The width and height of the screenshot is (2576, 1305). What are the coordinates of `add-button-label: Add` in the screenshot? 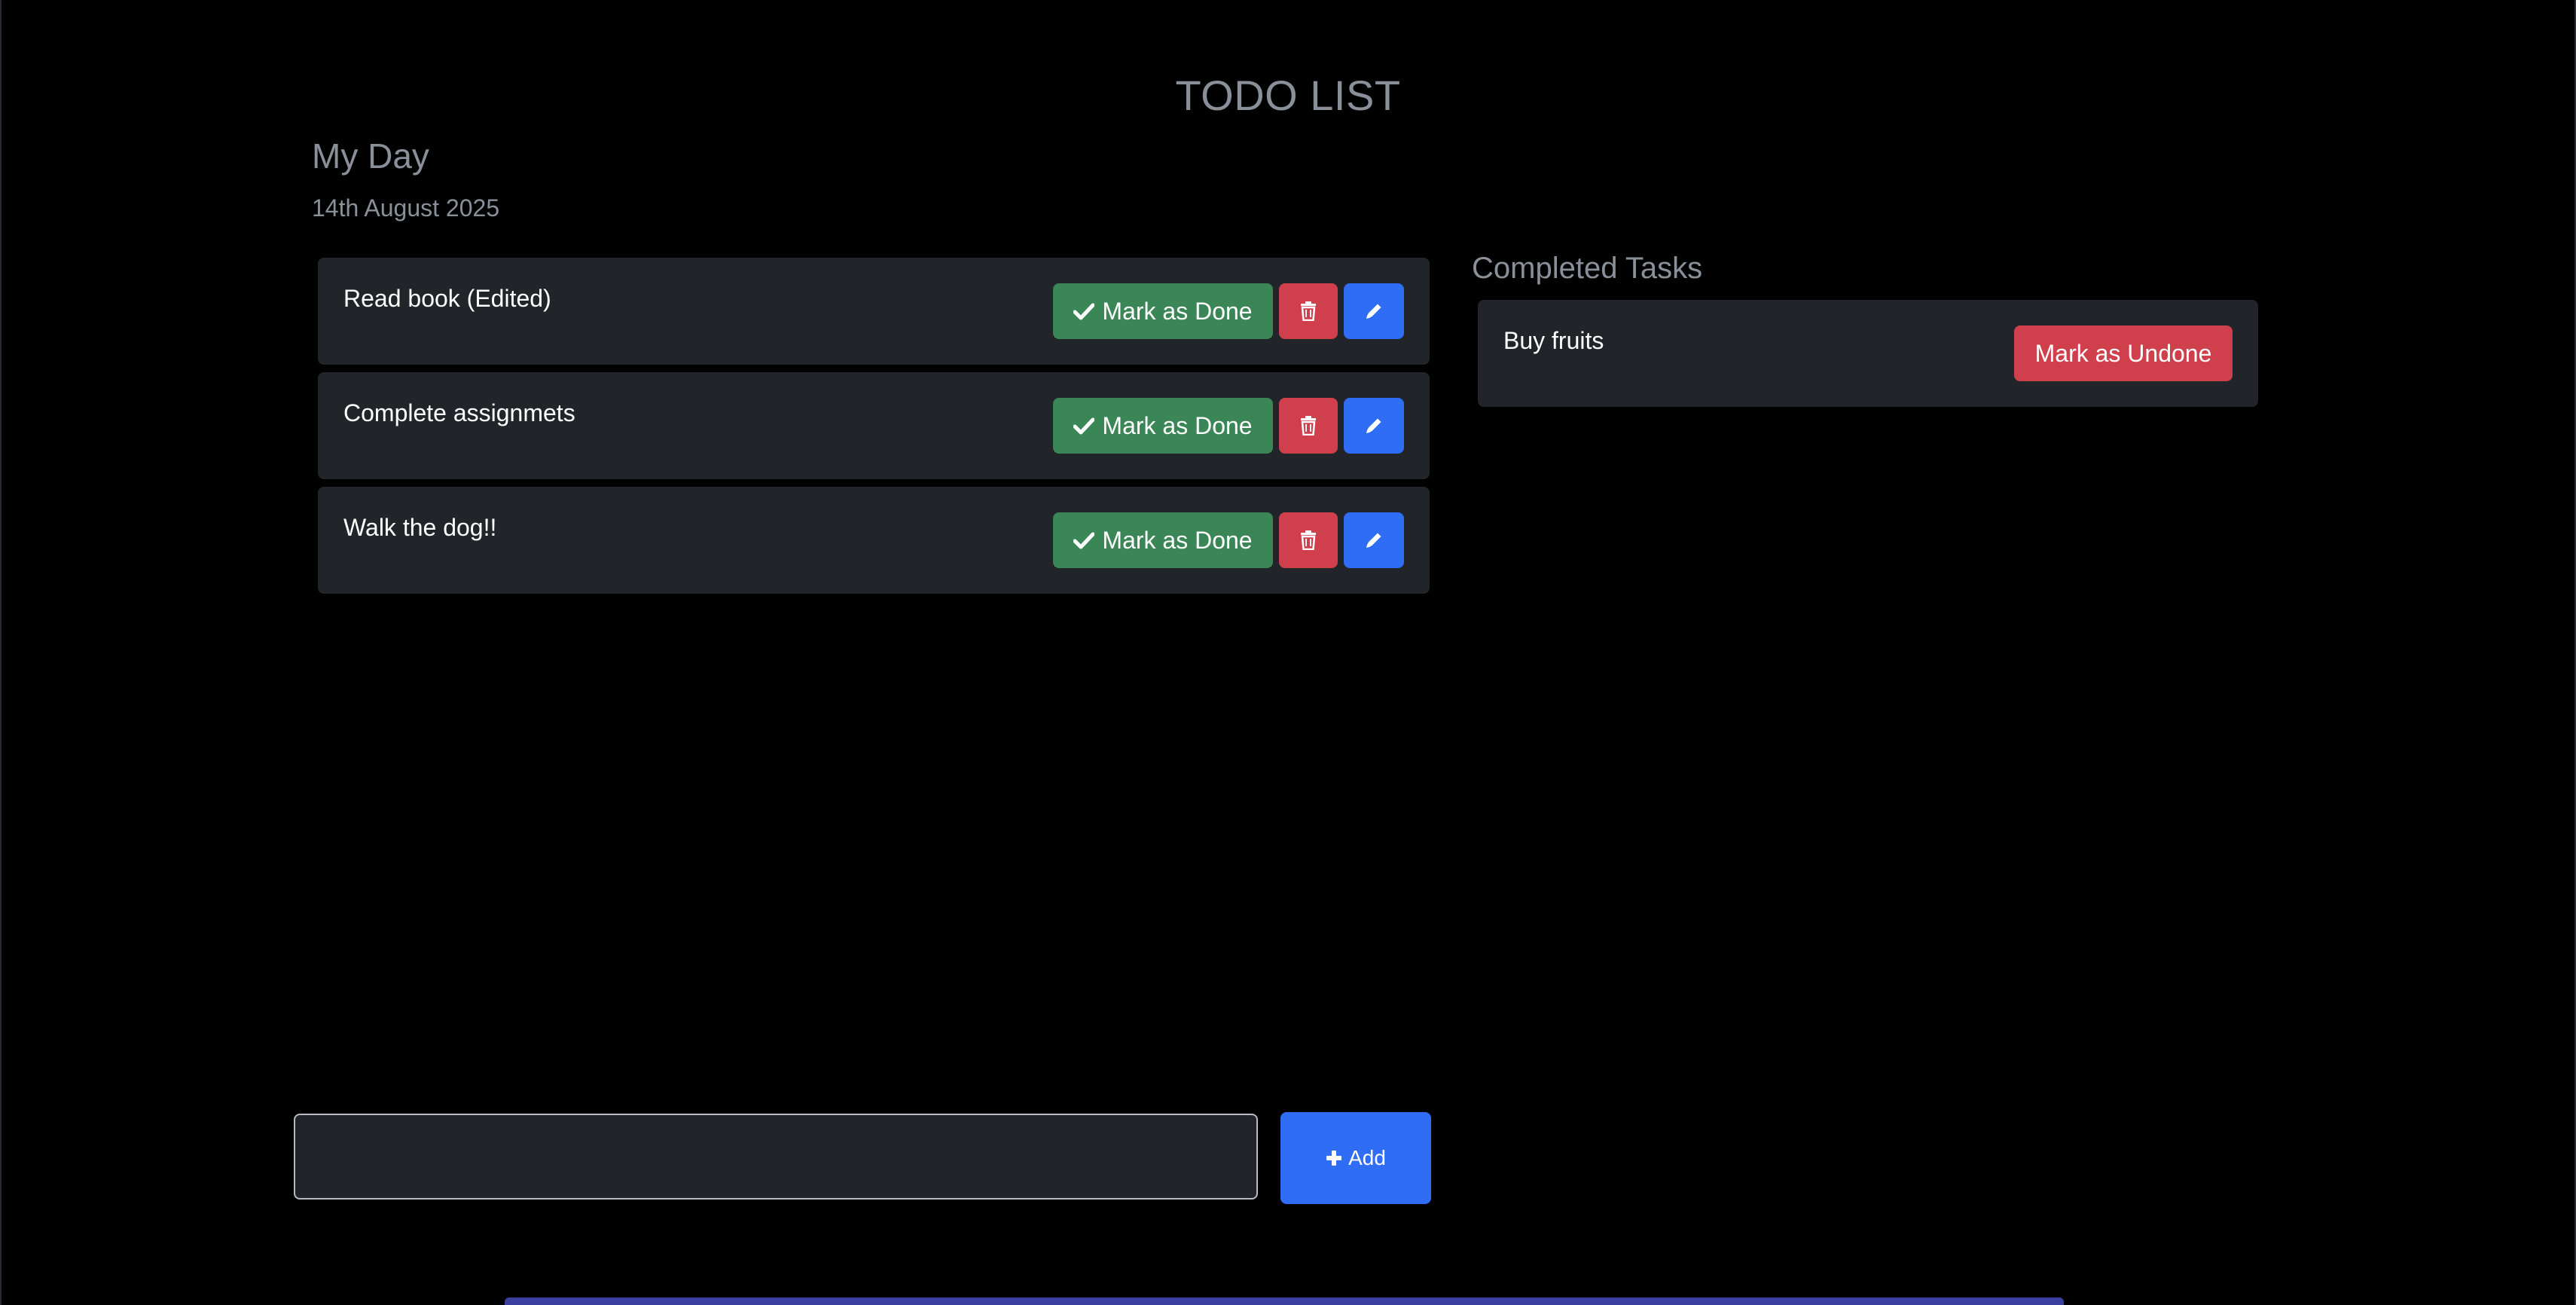 It's located at (1367, 1157).